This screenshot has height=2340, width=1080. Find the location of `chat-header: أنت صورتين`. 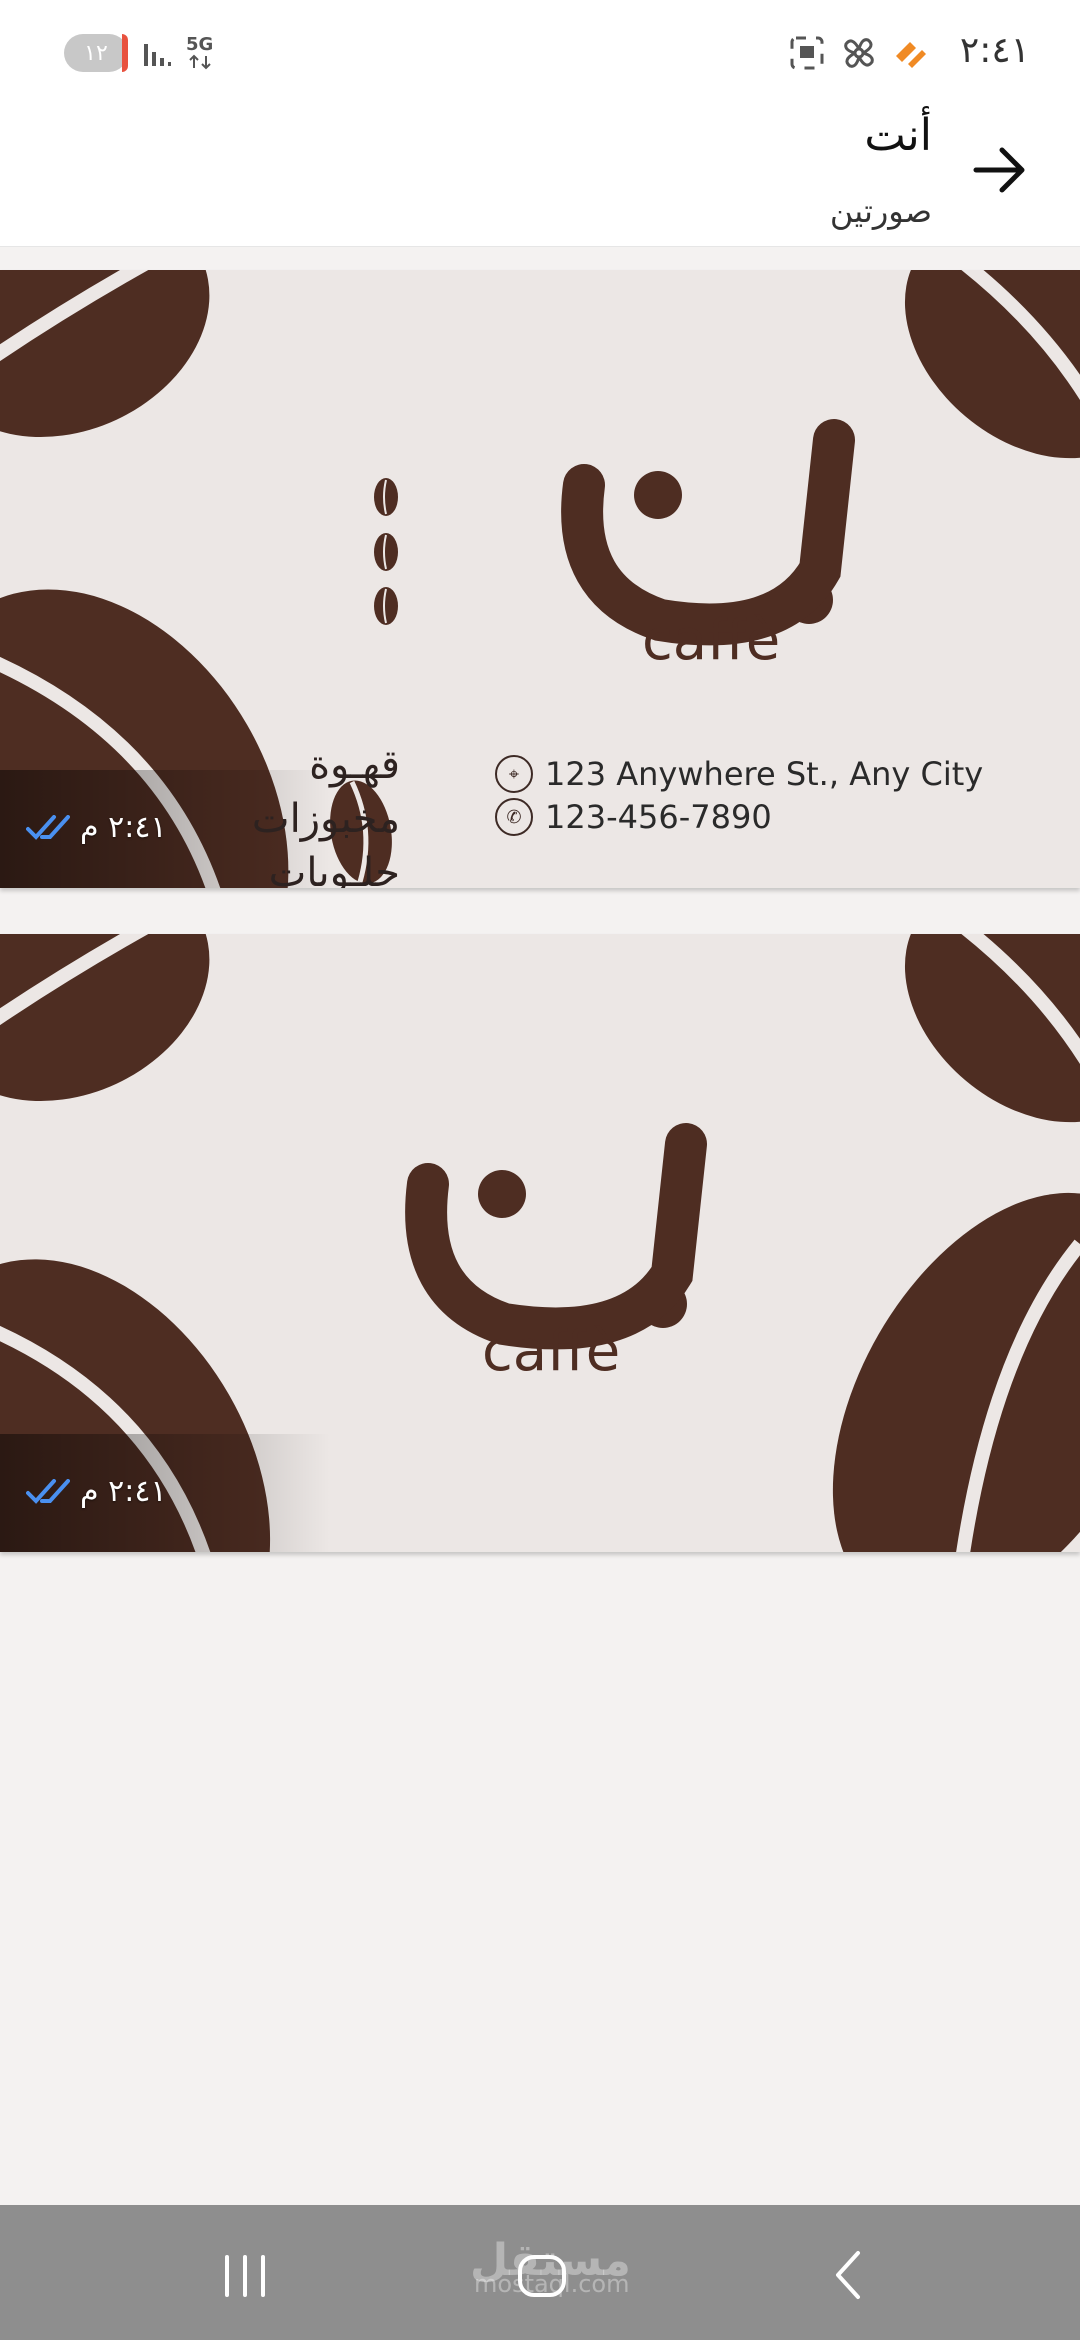

chat-header: أنت صورتين is located at coordinates (540, 173).